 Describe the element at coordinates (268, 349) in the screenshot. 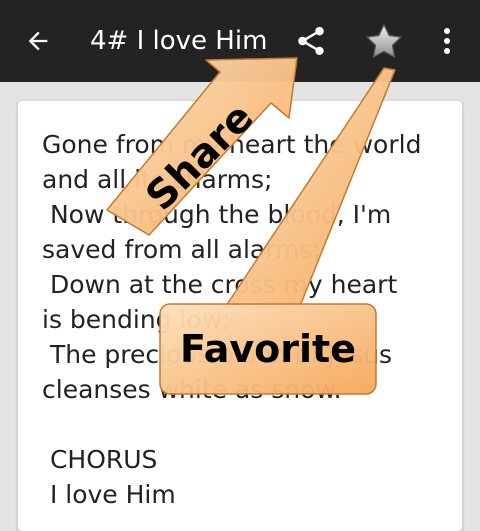

I see `favorite-annotation-label: Favorite` at that location.